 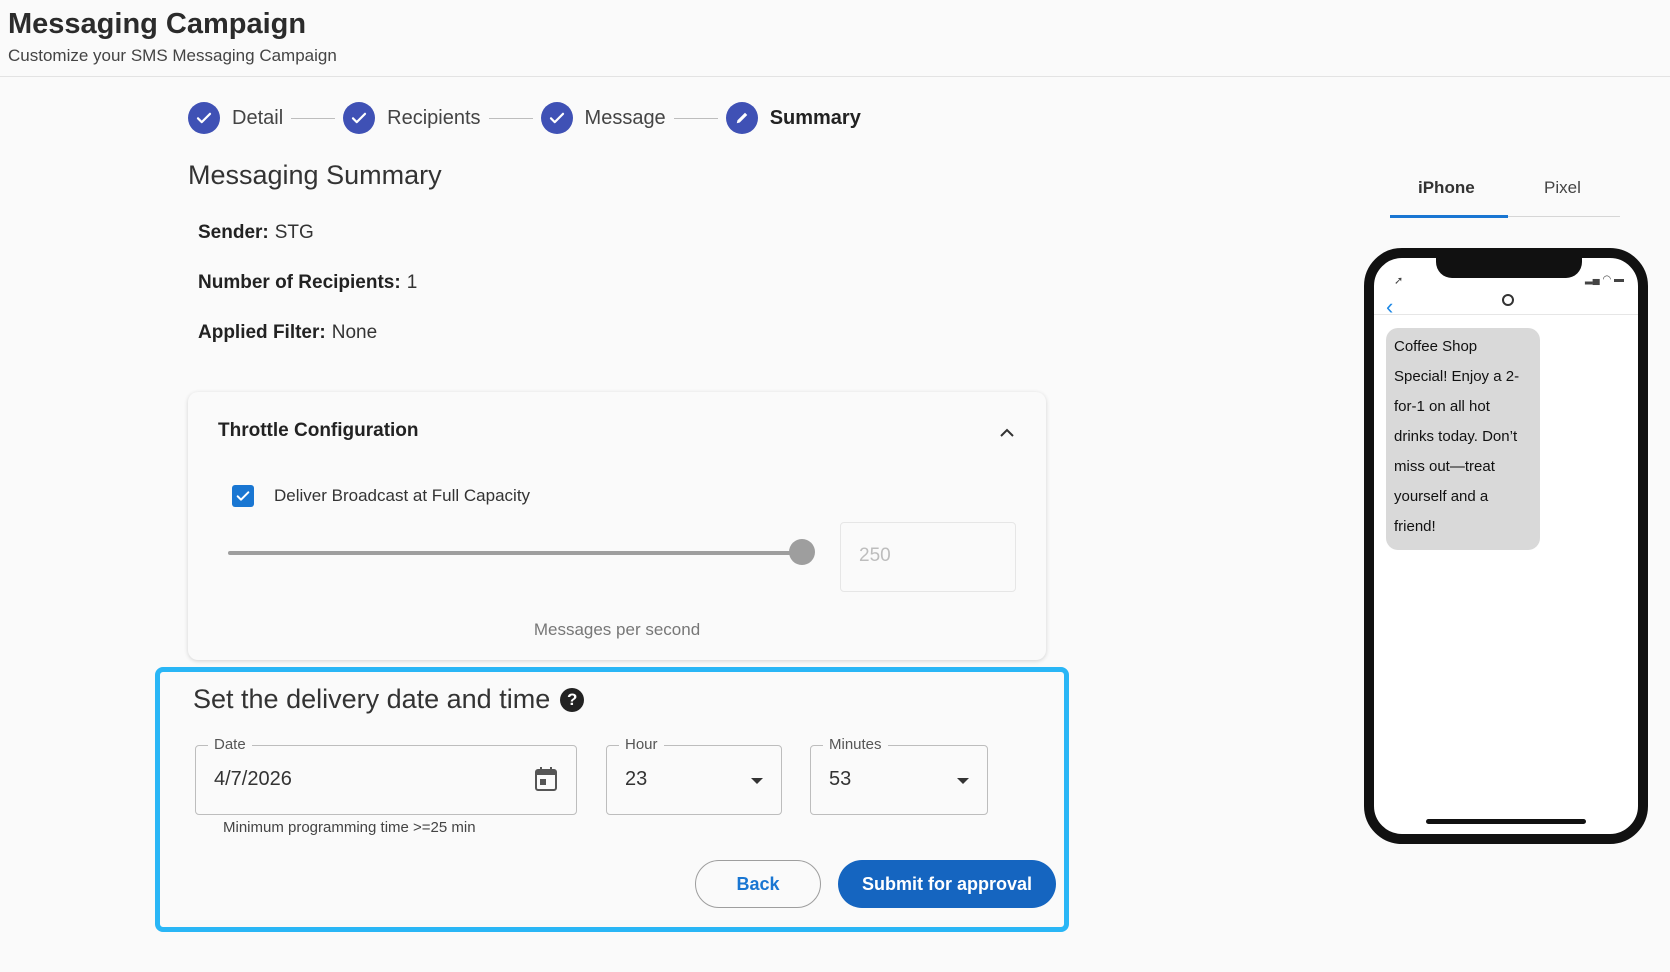 What do you see at coordinates (157, 24) in the screenshot?
I see `page-title: Messaging Campaign` at bounding box center [157, 24].